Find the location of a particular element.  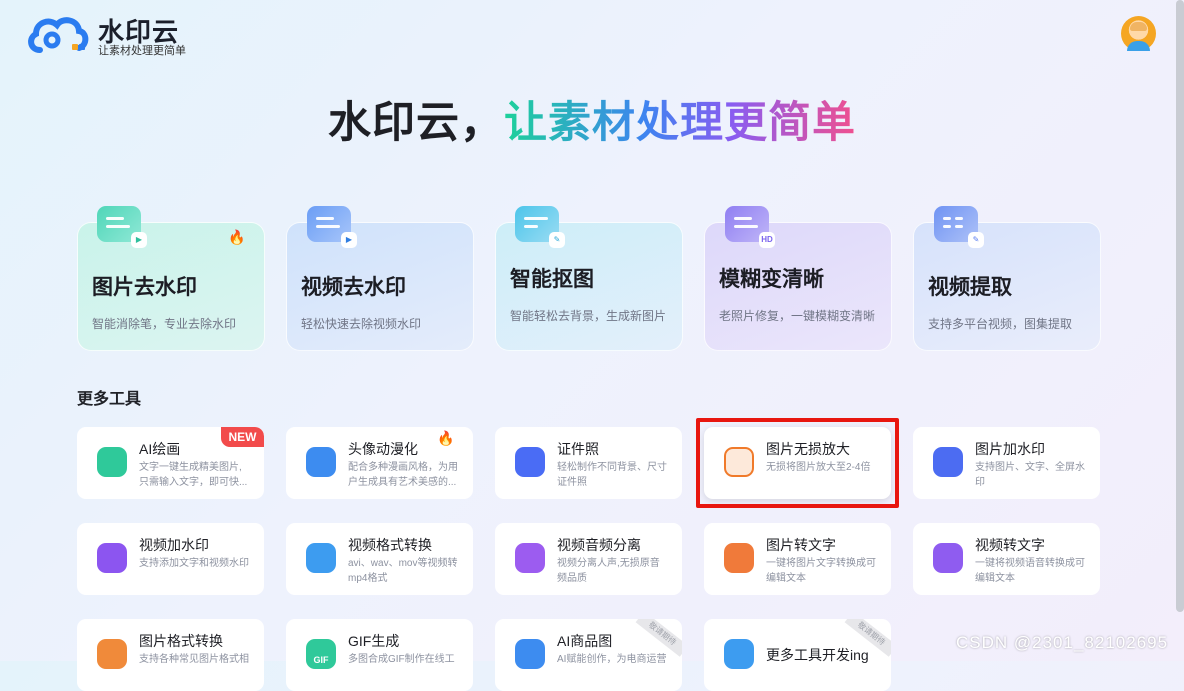

image-watermark-icon: ▶ is located at coordinates (122, 227).